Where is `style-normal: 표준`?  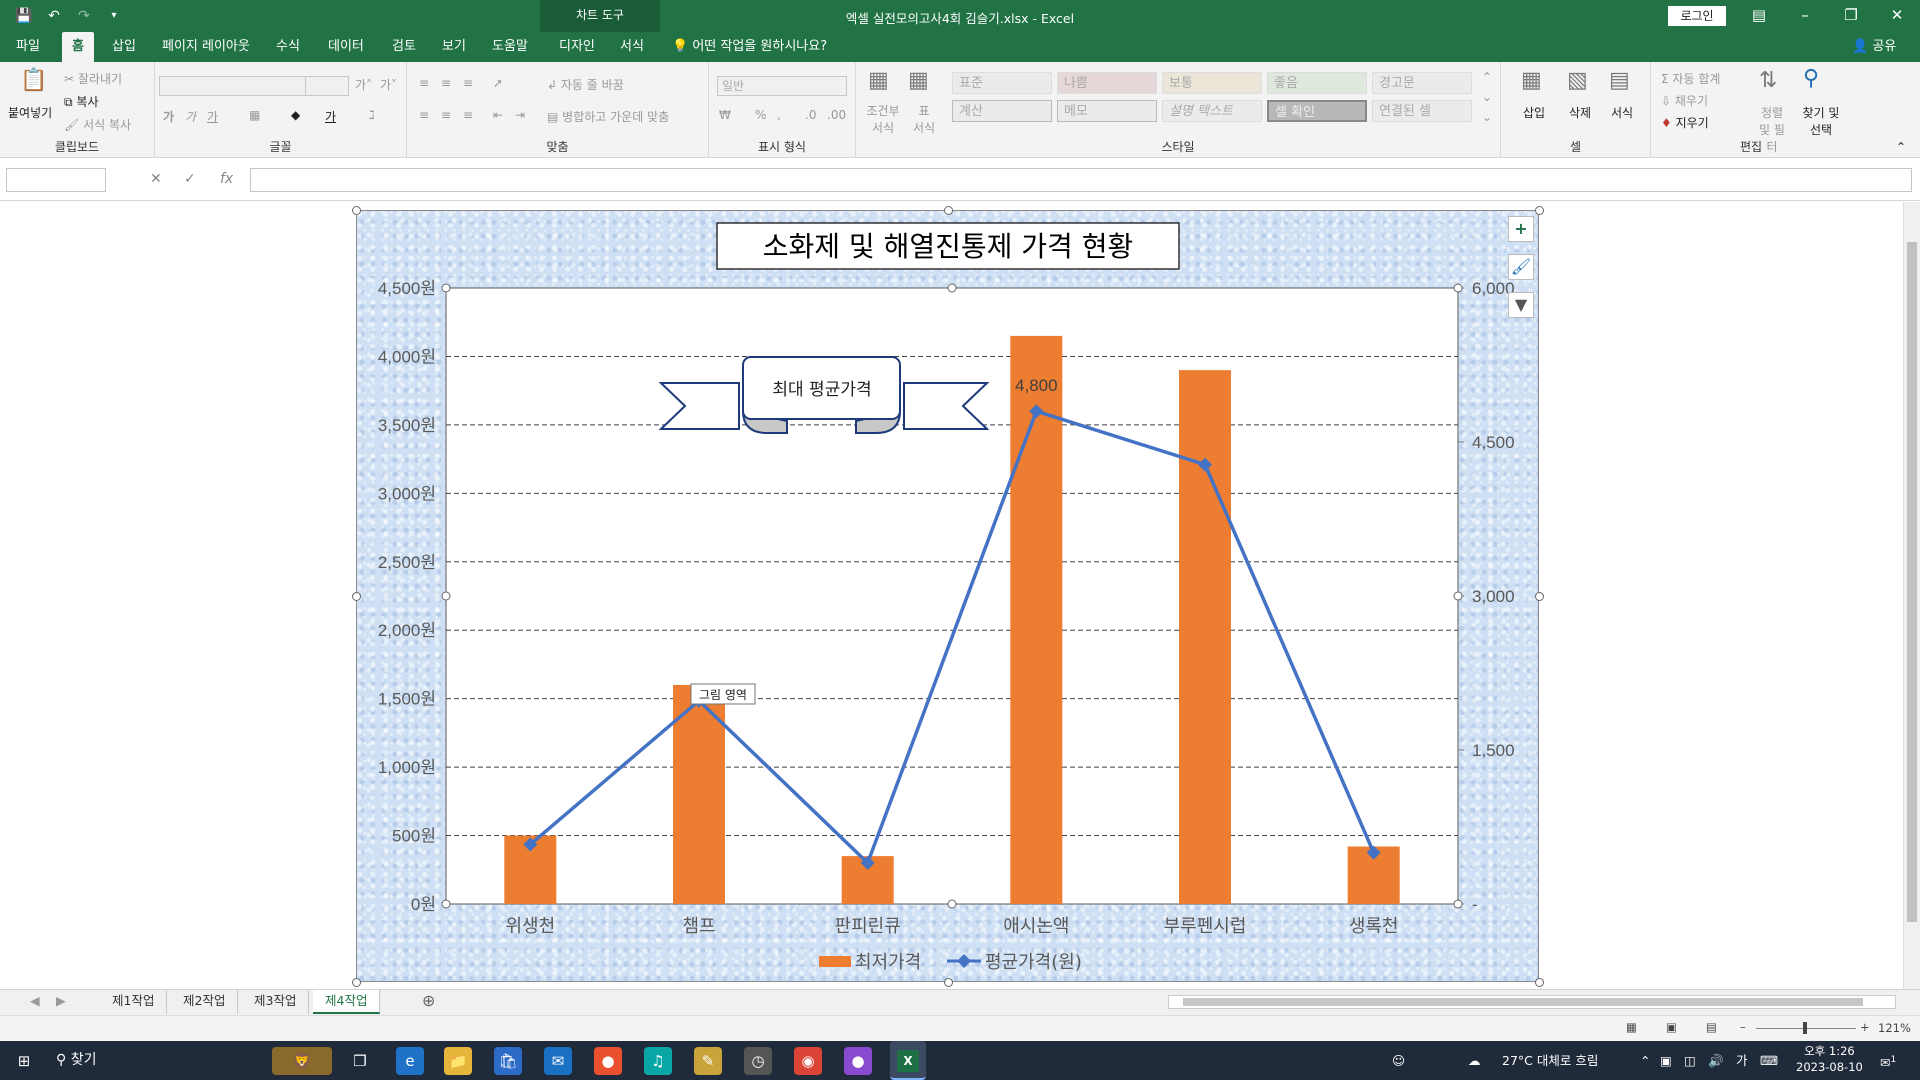 style-normal: 표준 is located at coordinates (1002, 83).